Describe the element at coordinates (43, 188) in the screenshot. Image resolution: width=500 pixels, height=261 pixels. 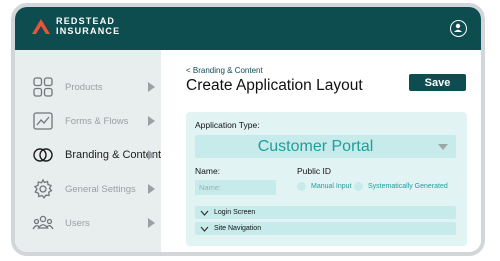
I see `gear-icon` at that location.